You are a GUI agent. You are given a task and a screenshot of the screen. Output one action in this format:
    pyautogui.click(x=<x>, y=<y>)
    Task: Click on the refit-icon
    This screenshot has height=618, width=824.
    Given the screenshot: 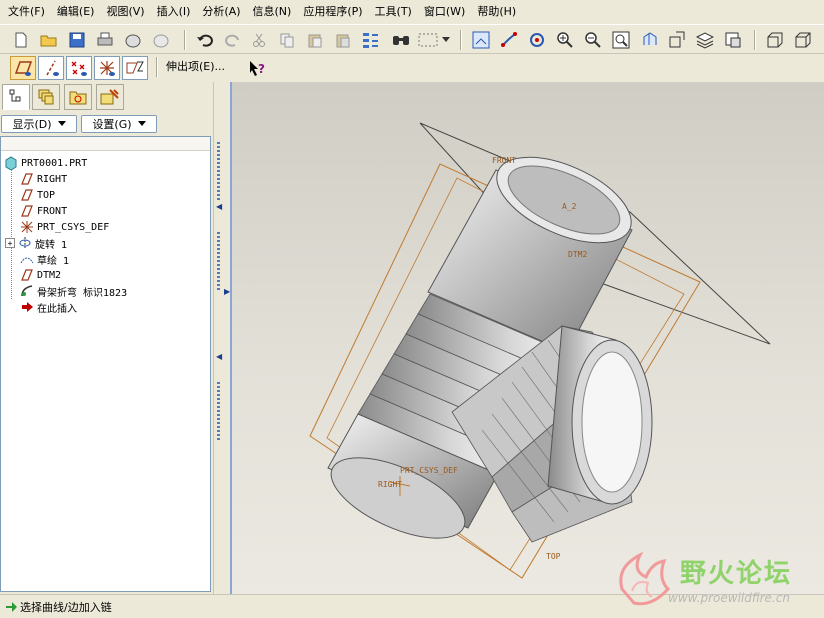 What is the action you would take?
    pyautogui.click(x=621, y=40)
    